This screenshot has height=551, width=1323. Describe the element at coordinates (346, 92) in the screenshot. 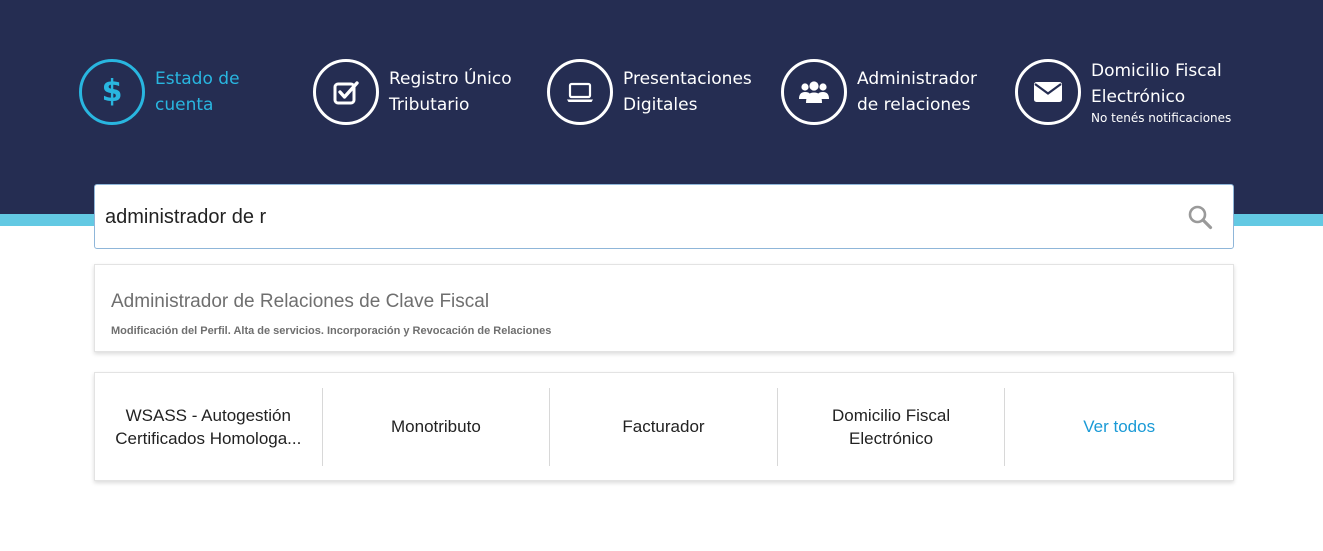

I see `checkbox-icon` at that location.